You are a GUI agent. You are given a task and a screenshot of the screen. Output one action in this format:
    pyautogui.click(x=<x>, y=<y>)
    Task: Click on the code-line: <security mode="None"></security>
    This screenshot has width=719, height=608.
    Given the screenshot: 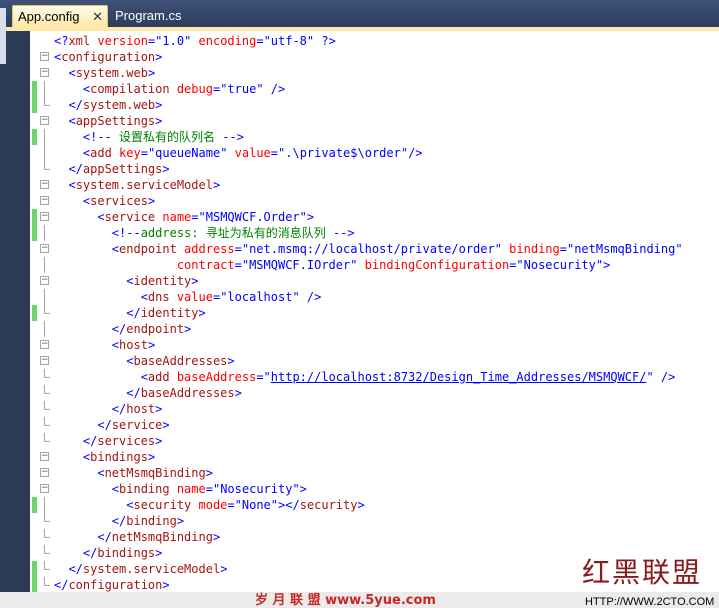 What is the action you would take?
    pyautogui.click(x=374, y=505)
    